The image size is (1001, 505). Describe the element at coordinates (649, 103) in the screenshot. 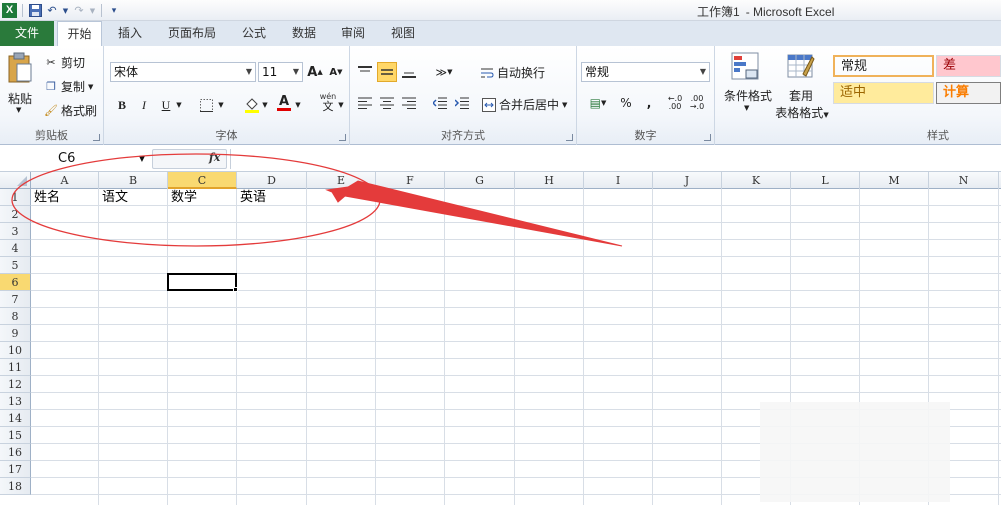

I see `comma-style-button: ,` at that location.